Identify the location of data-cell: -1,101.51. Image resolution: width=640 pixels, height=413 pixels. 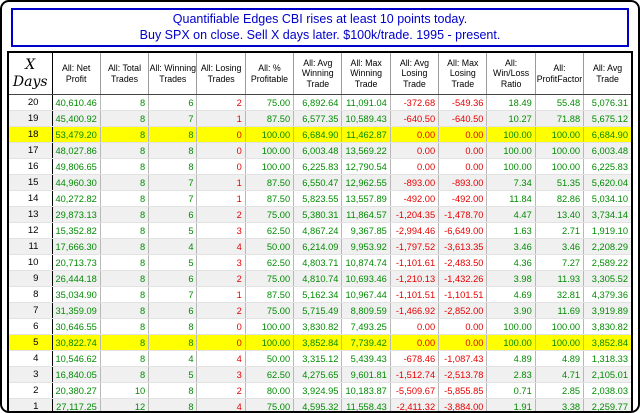
(414, 294).